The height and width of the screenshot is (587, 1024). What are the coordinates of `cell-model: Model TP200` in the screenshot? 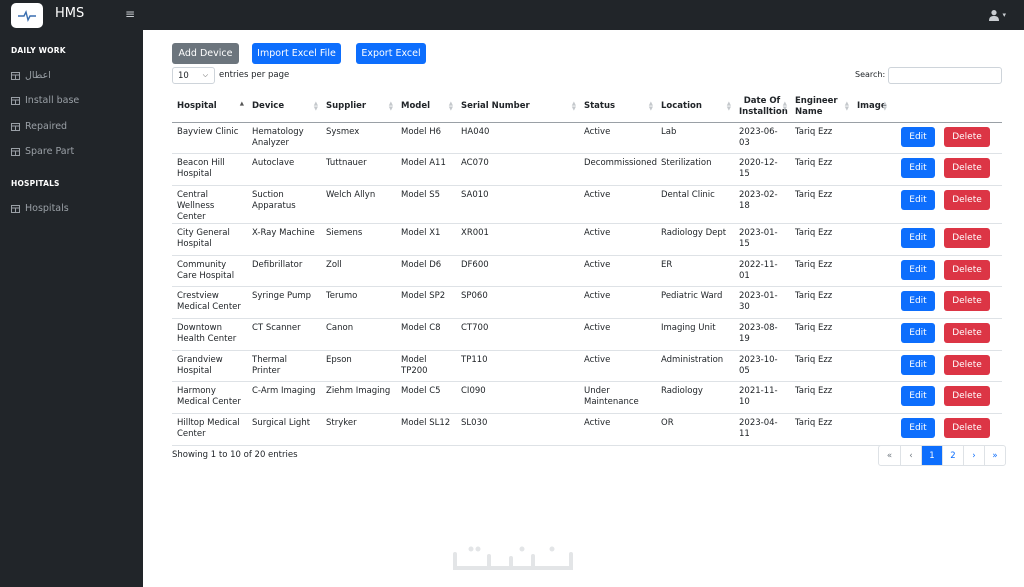 It's located at (426, 366).